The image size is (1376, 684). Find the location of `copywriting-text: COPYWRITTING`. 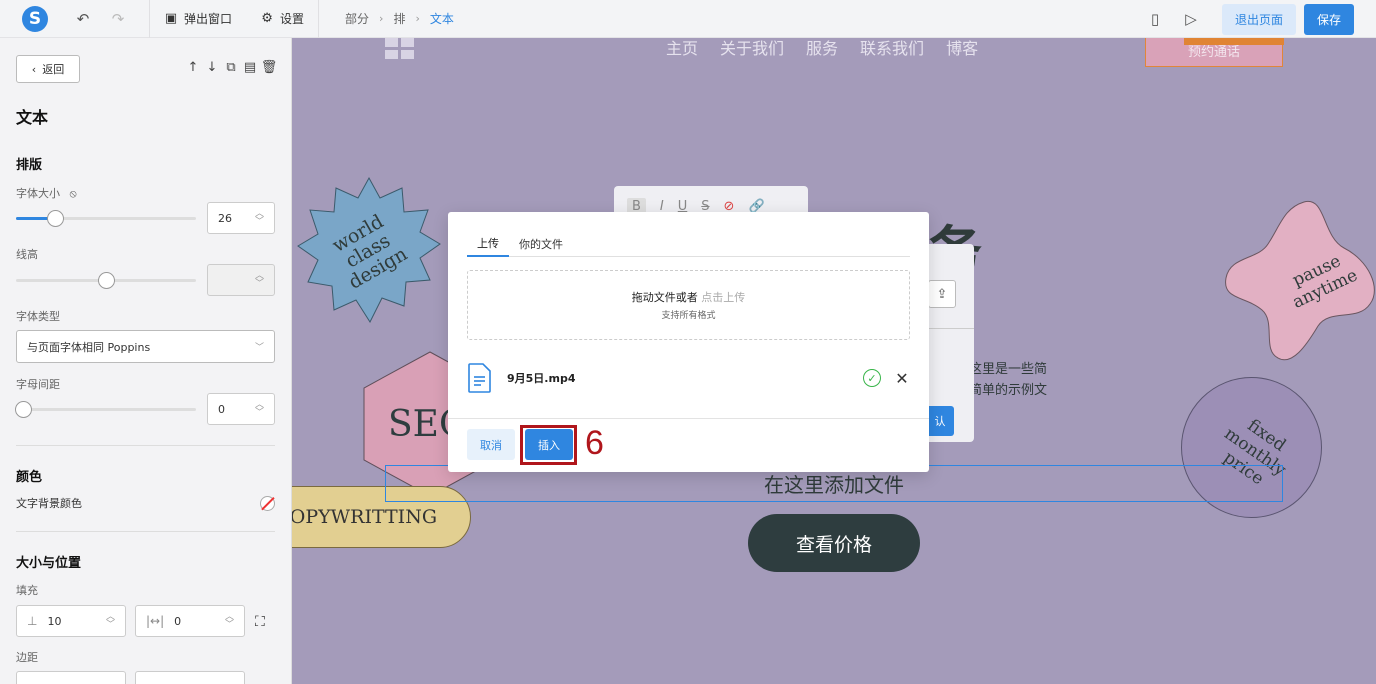

copywriting-text: COPYWRITTING is located at coordinates (364, 517).